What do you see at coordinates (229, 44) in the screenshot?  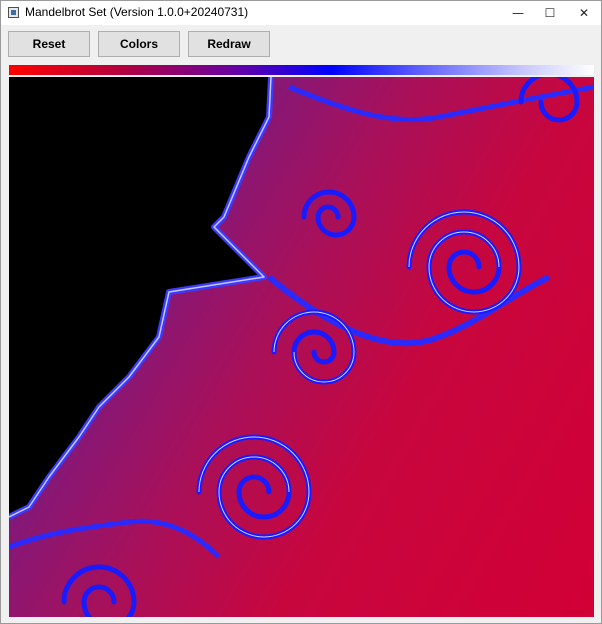 I see `redraw-button: Redraw` at bounding box center [229, 44].